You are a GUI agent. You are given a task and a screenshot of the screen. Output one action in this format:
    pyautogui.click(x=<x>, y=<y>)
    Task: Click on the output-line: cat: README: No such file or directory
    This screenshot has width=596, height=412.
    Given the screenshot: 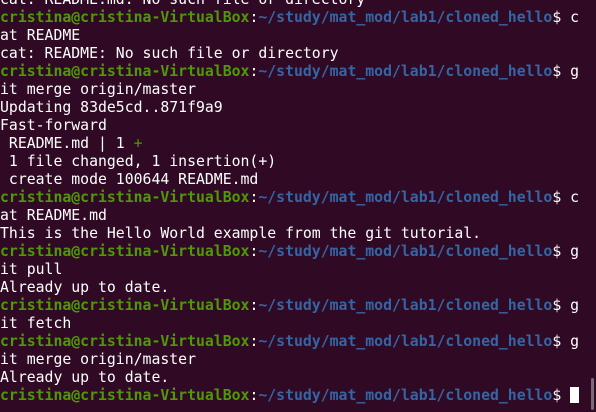 What is the action you would take?
    pyautogui.click(x=298, y=54)
    